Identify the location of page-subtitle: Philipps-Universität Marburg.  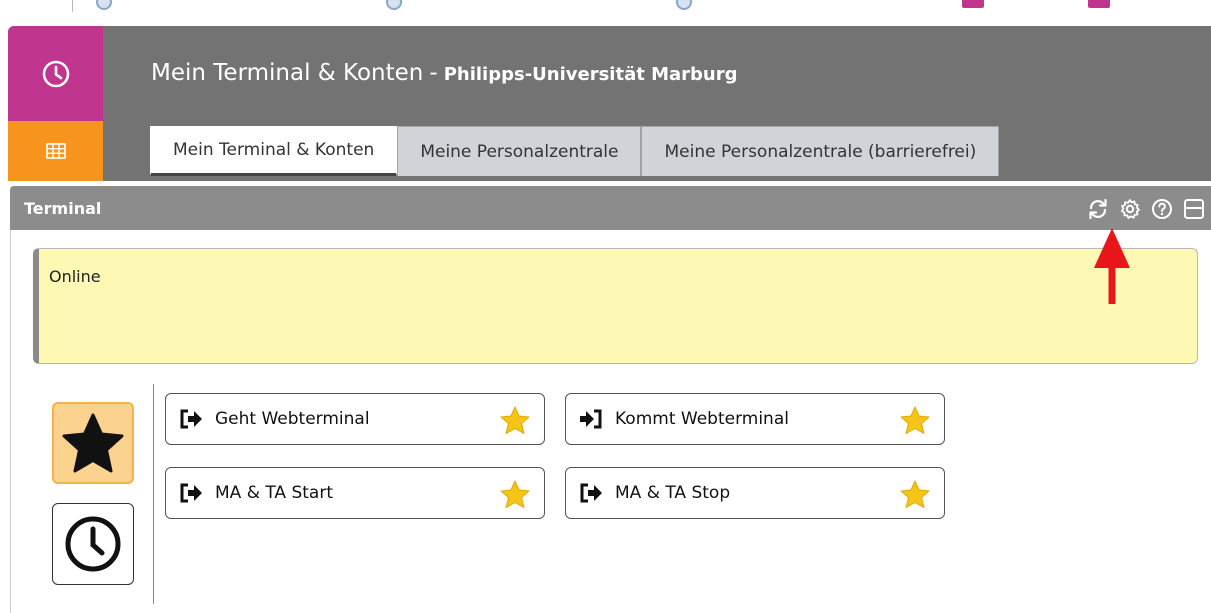
(590, 74).